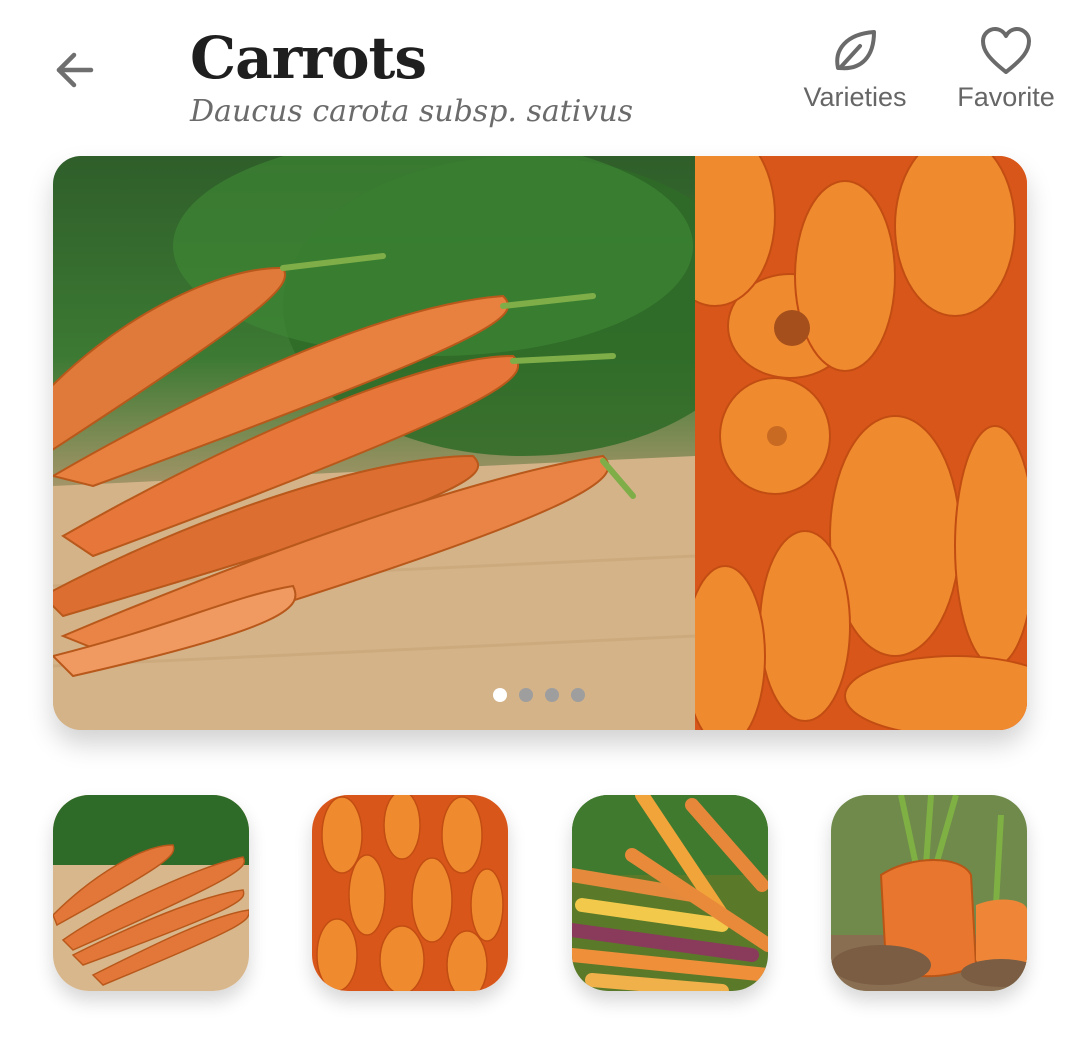 The width and height of the screenshot is (1080, 1042). What do you see at coordinates (855, 50) in the screenshot?
I see `leaf-icon` at bounding box center [855, 50].